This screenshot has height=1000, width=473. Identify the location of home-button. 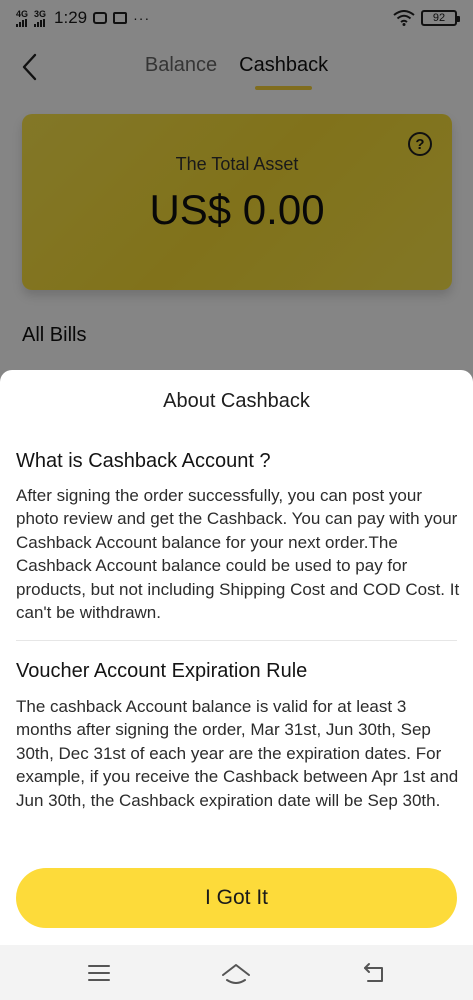
(236, 973).